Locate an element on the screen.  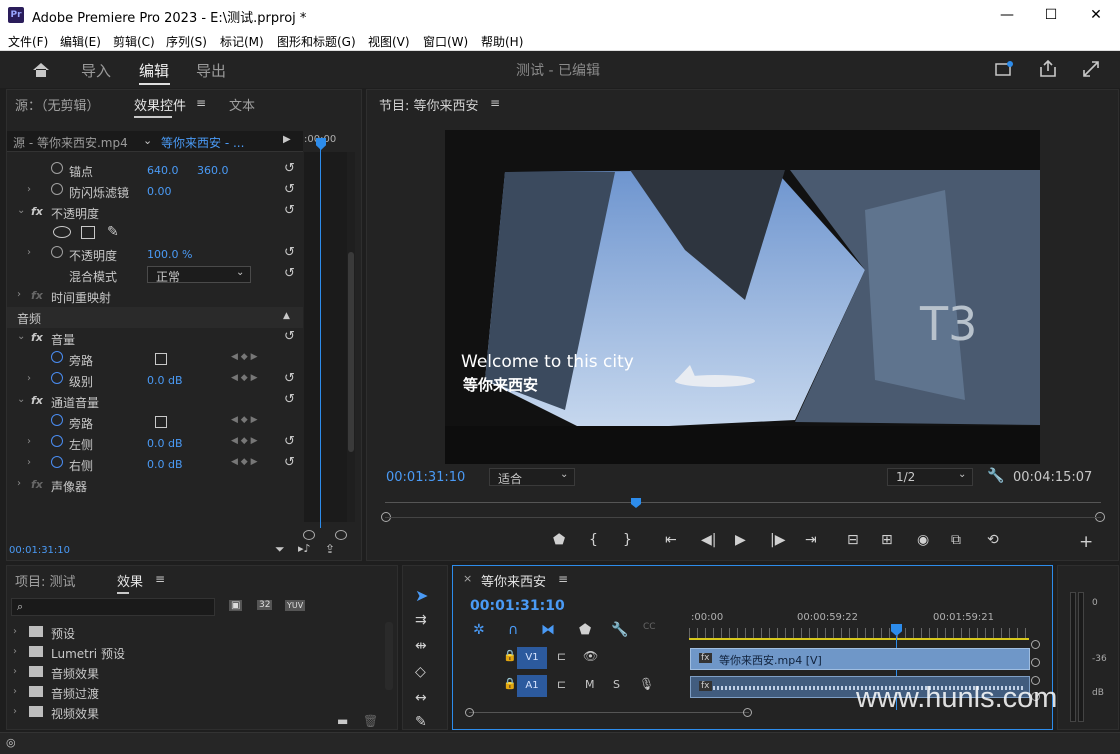
lift-icon: ⊟ is located at coordinates (853, 540).